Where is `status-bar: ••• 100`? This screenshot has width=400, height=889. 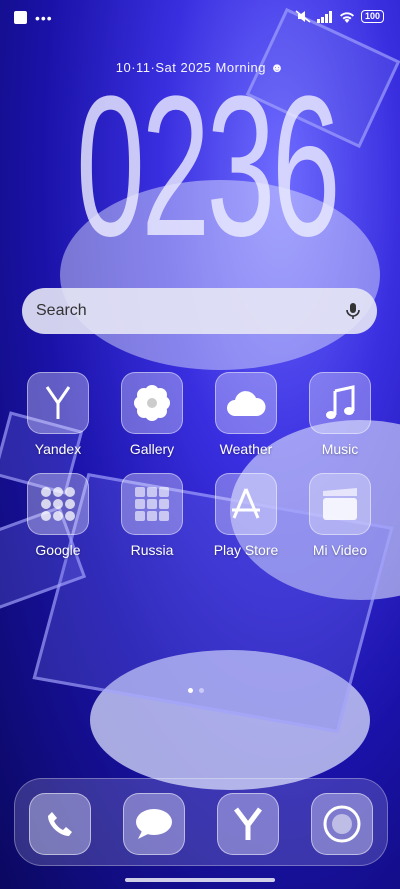 status-bar: ••• 100 is located at coordinates (200, 18).